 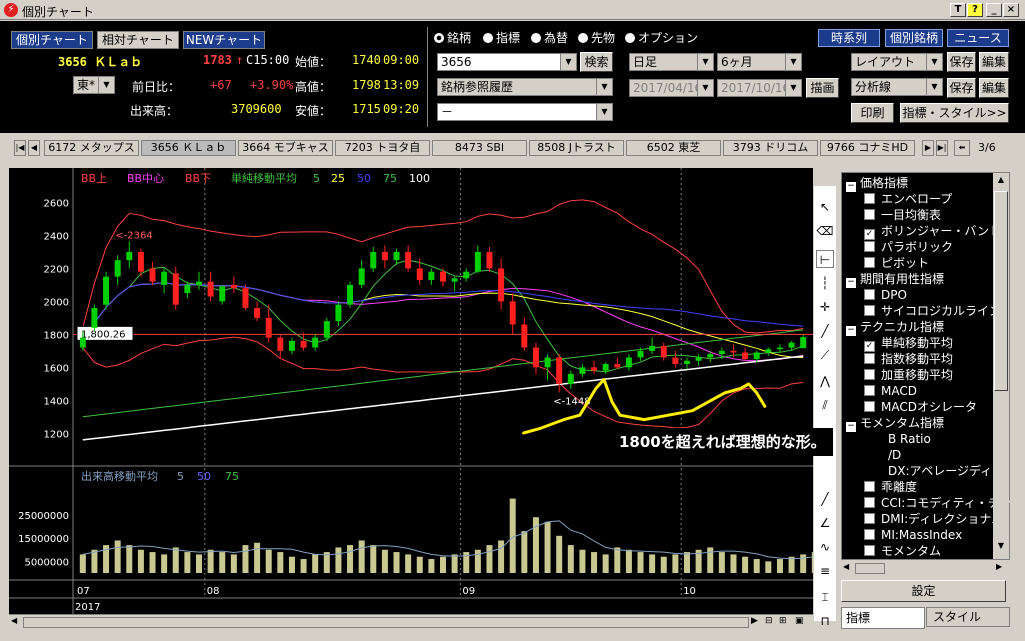 I want to click on zoom-in-icon: ⊞, so click(x=783, y=621).